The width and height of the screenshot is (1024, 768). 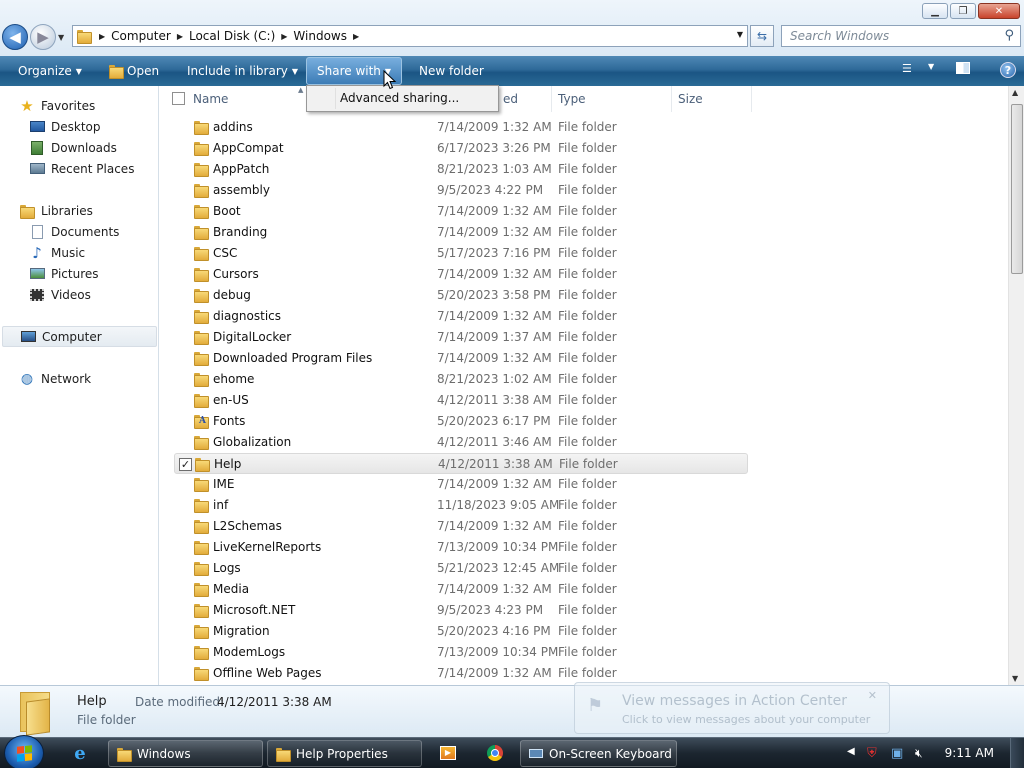 What do you see at coordinates (68, 105) in the screenshot?
I see `nav-favorites-label: Favorites` at bounding box center [68, 105].